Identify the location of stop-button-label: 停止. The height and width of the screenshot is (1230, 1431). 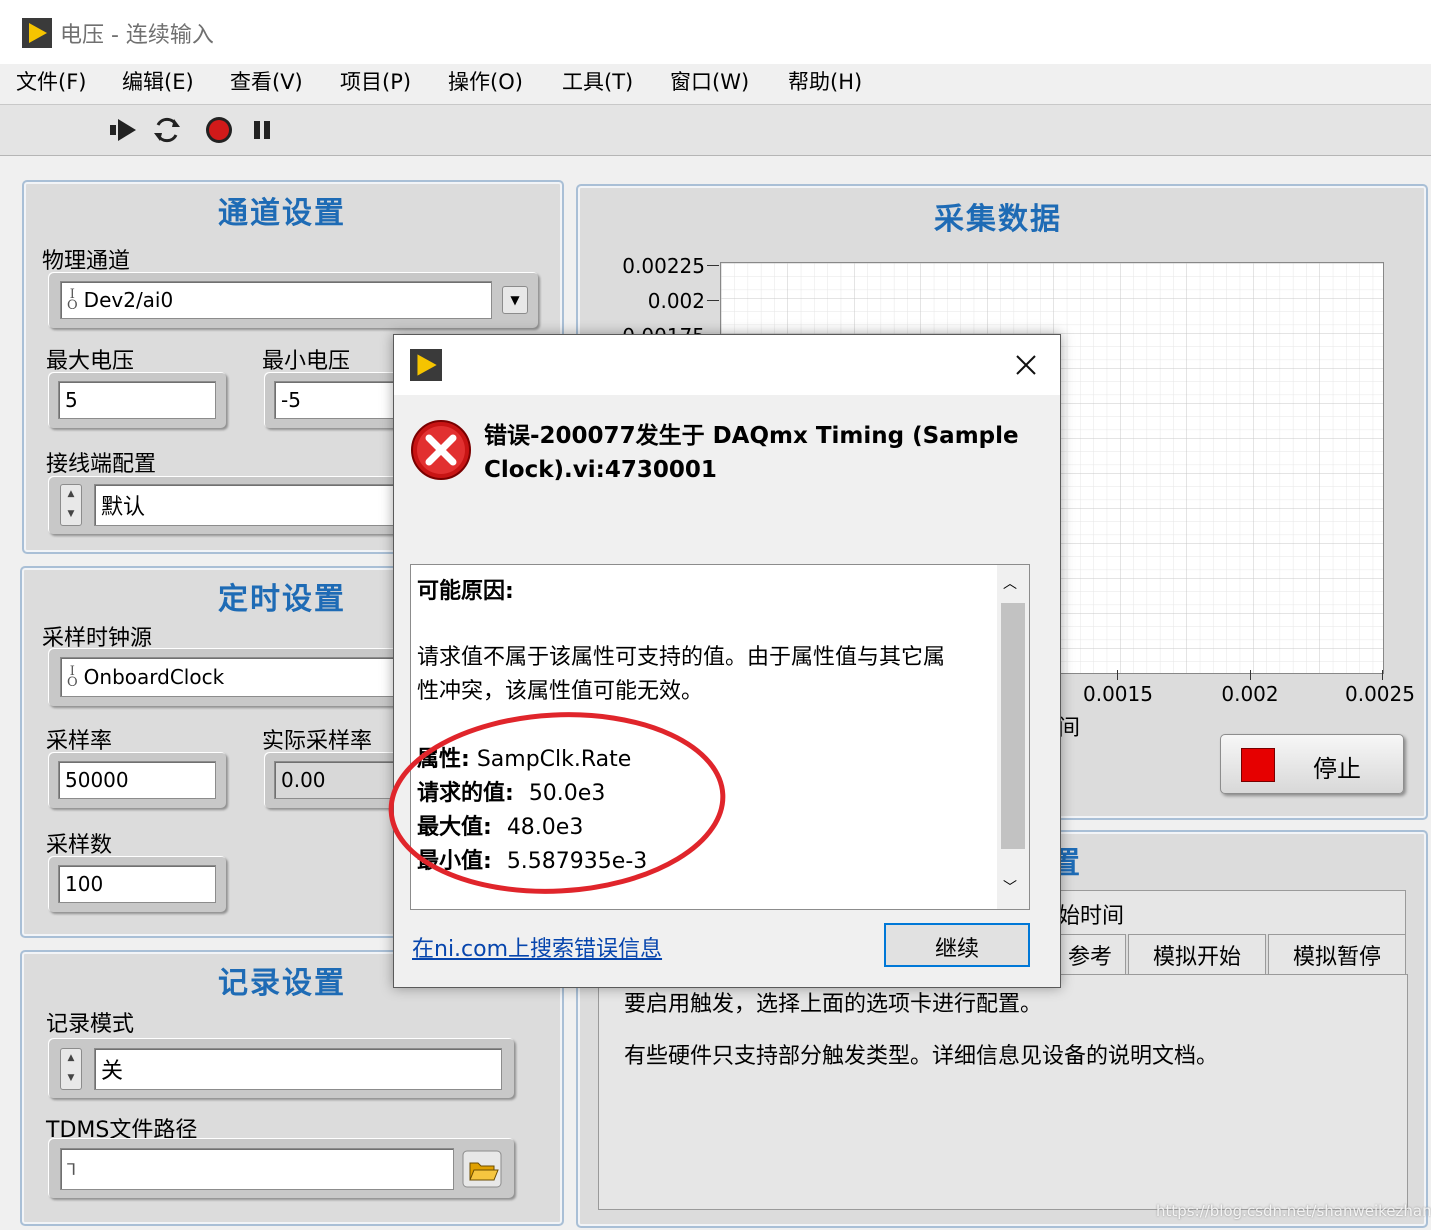
(1337, 769).